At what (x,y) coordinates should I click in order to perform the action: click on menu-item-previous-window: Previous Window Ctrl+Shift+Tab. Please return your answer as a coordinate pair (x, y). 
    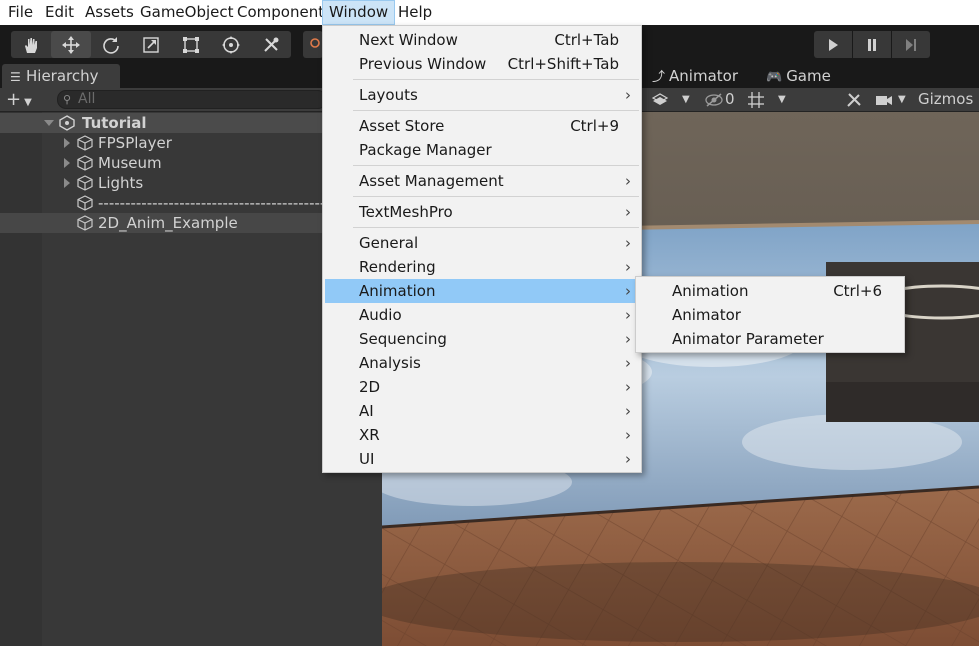
    Looking at the image, I should click on (482, 64).